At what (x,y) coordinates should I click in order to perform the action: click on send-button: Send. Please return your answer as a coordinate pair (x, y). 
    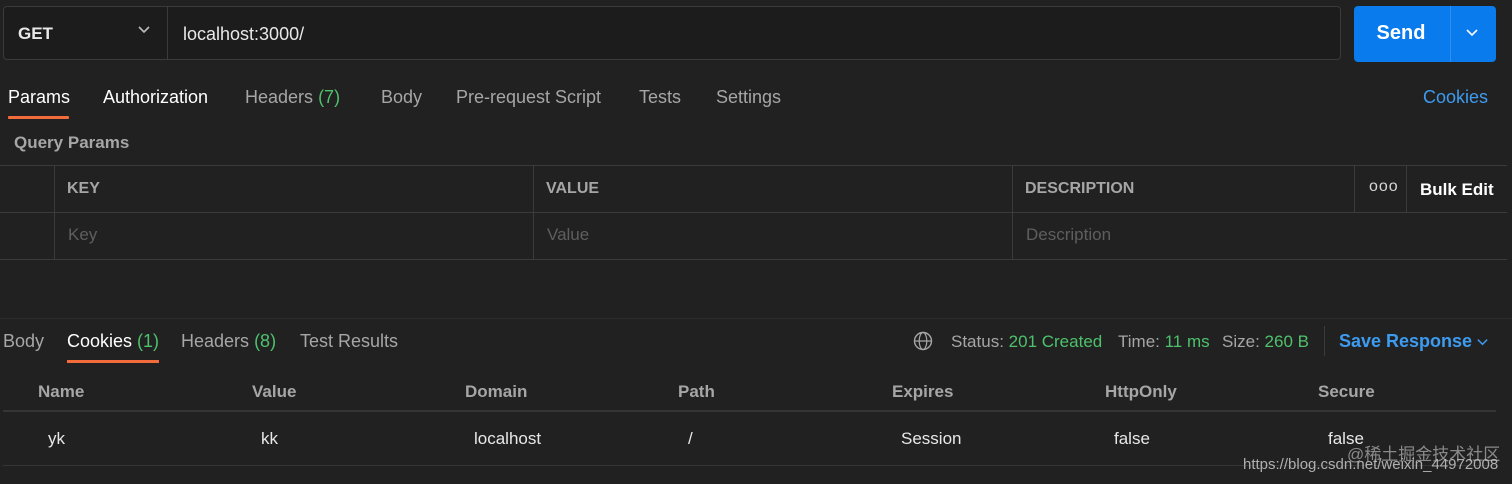
    Looking at the image, I should click on (1401, 33).